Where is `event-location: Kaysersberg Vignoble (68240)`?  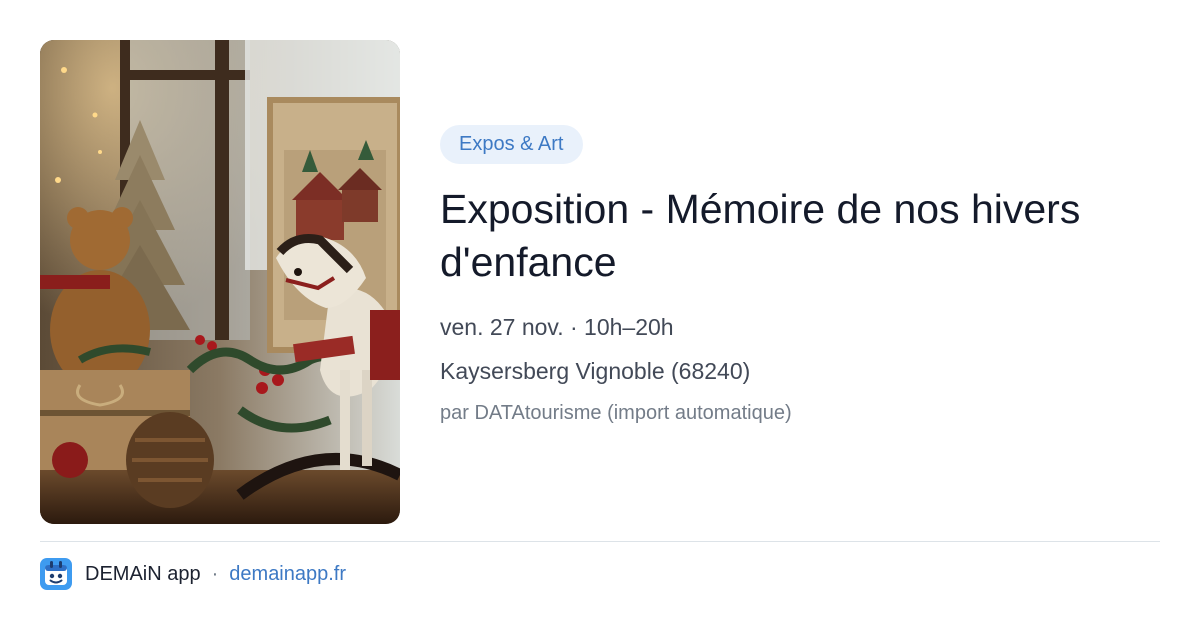 event-location: Kaysersberg Vignoble (68240) is located at coordinates (595, 371).